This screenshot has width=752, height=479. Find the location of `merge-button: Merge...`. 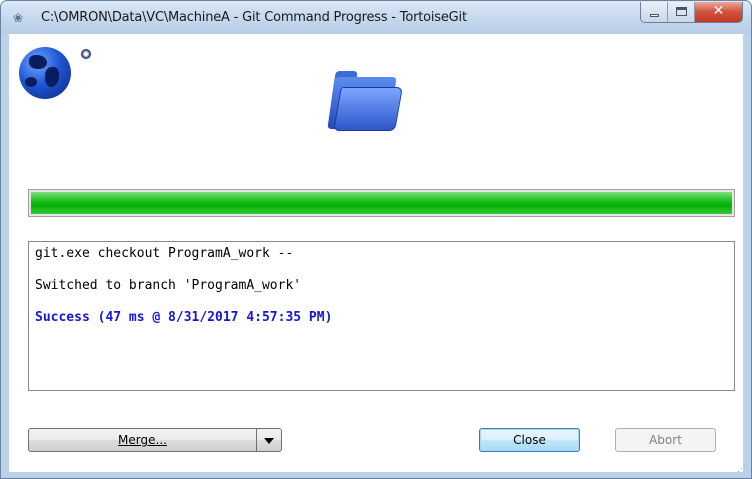

merge-button: Merge... is located at coordinates (143, 440).